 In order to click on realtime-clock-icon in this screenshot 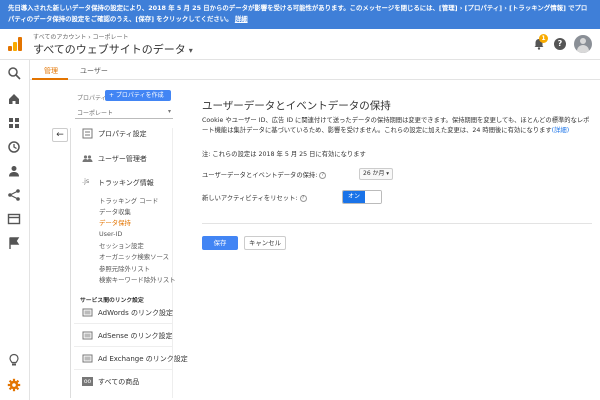, I will do `click(14, 147)`.